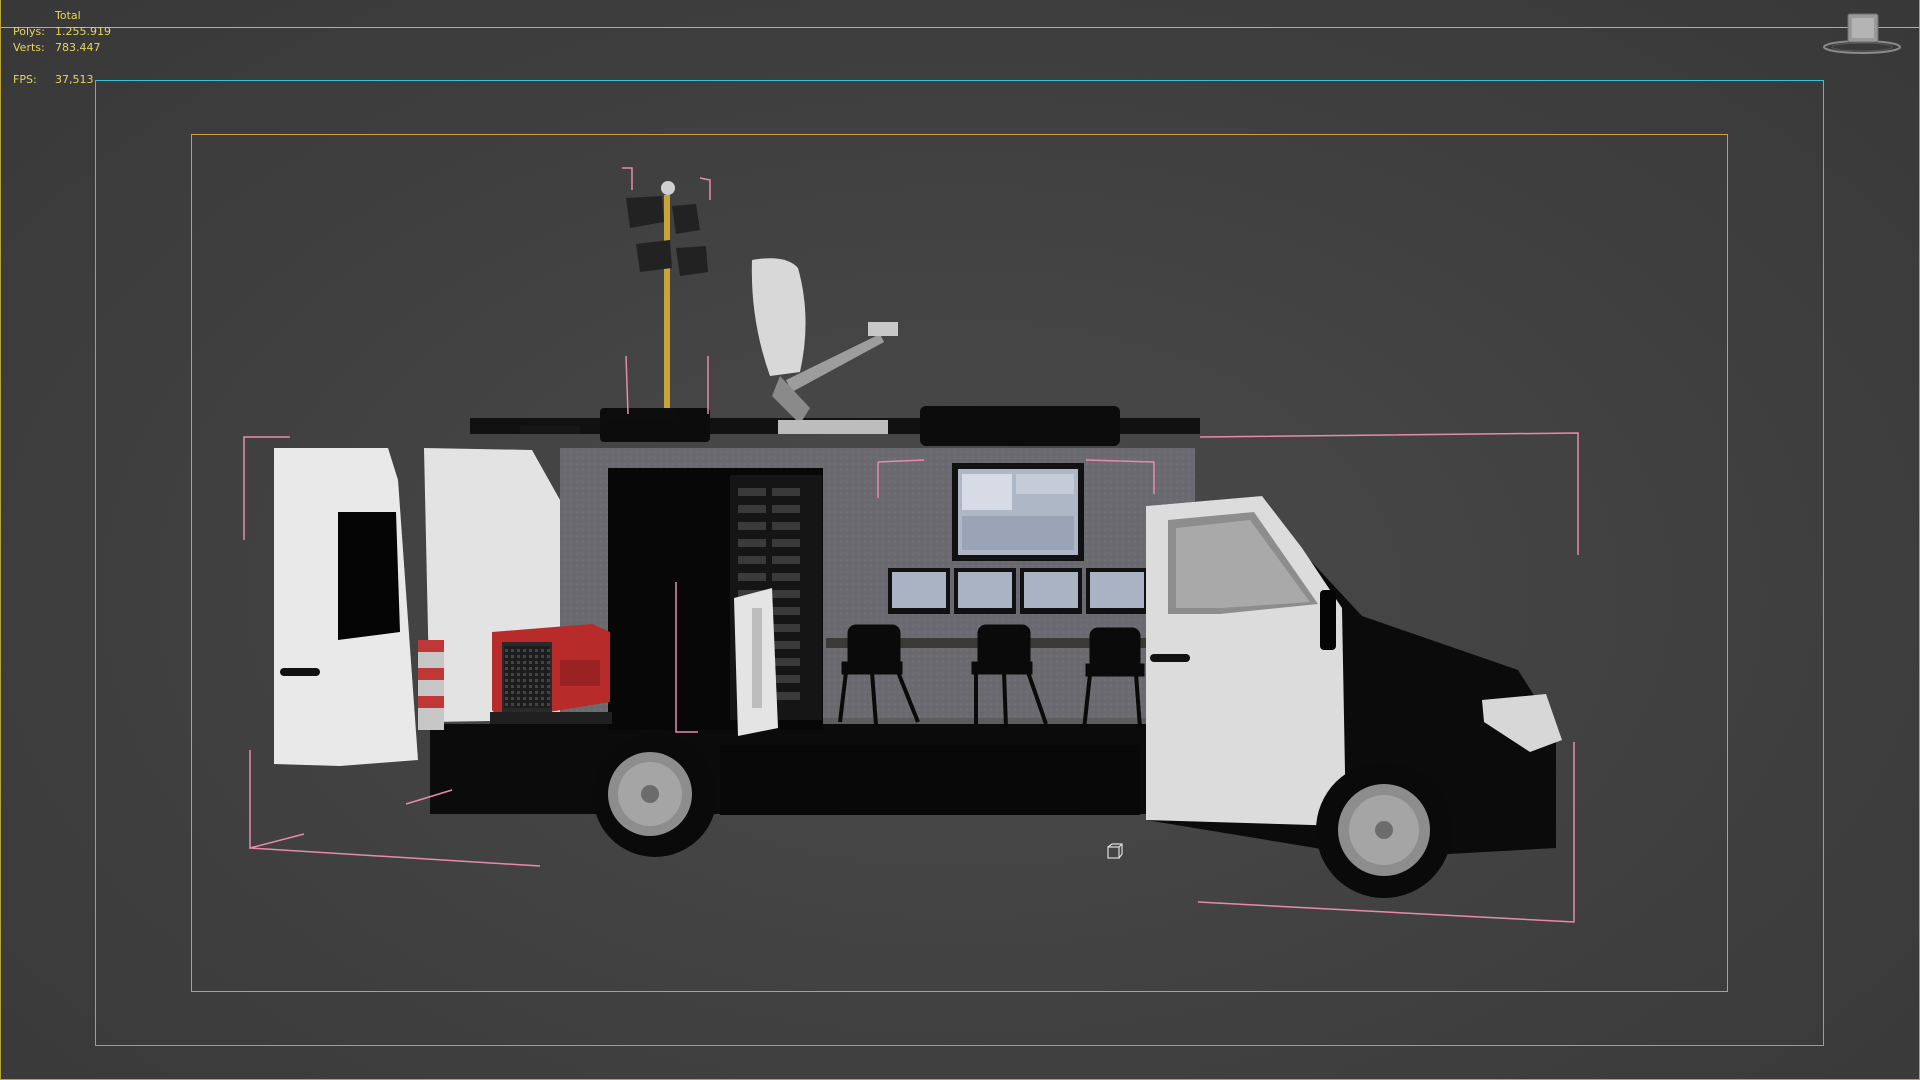 Image resolution: width=1920 pixels, height=1080 pixels. I want to click on pivot-cube-icon, so click(1115, 851).